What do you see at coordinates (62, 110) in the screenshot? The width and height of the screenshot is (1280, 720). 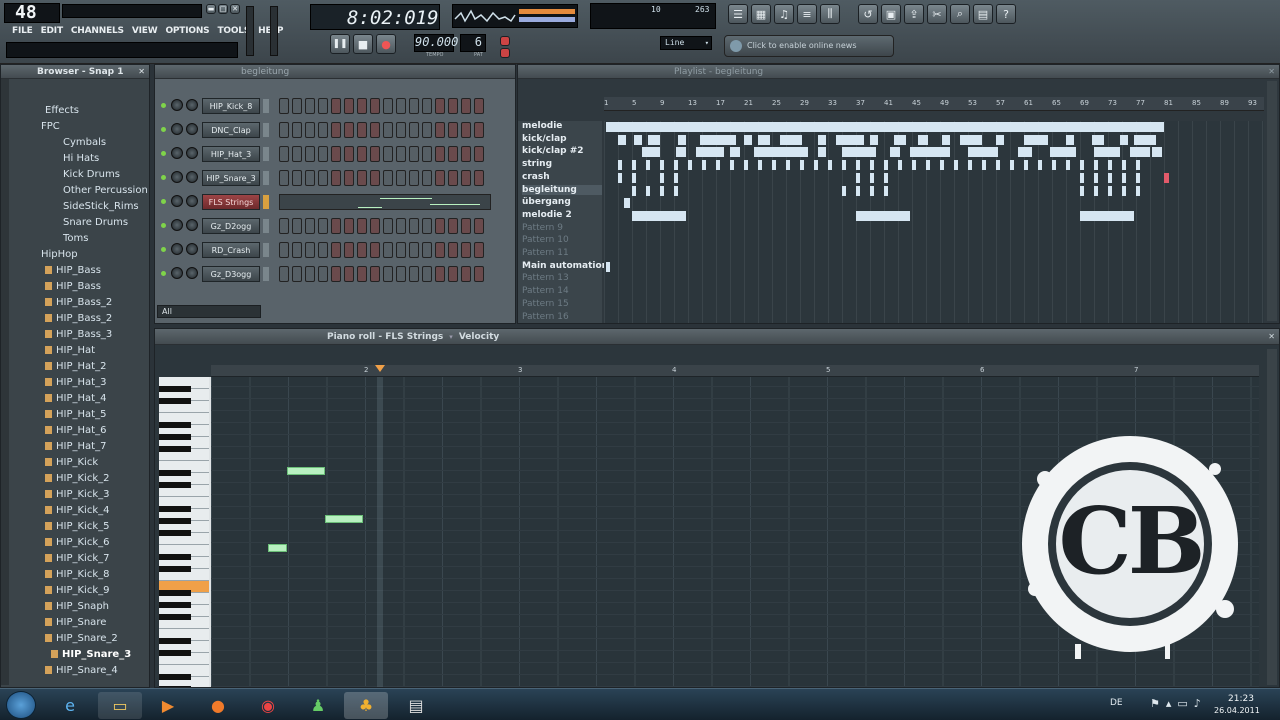 I see `browser-folder: Effects` at bounding box center [62, 110].